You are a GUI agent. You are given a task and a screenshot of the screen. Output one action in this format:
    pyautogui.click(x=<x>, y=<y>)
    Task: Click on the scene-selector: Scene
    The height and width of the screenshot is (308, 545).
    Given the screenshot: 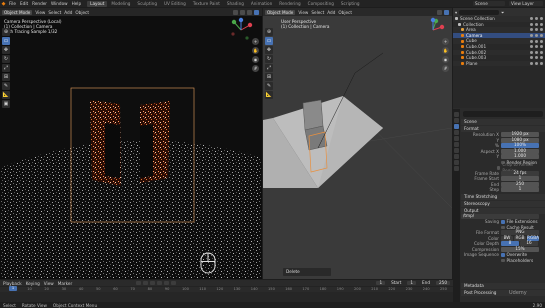 What is the action you would take?
    pyautogui.click(x=489, y=3)
    